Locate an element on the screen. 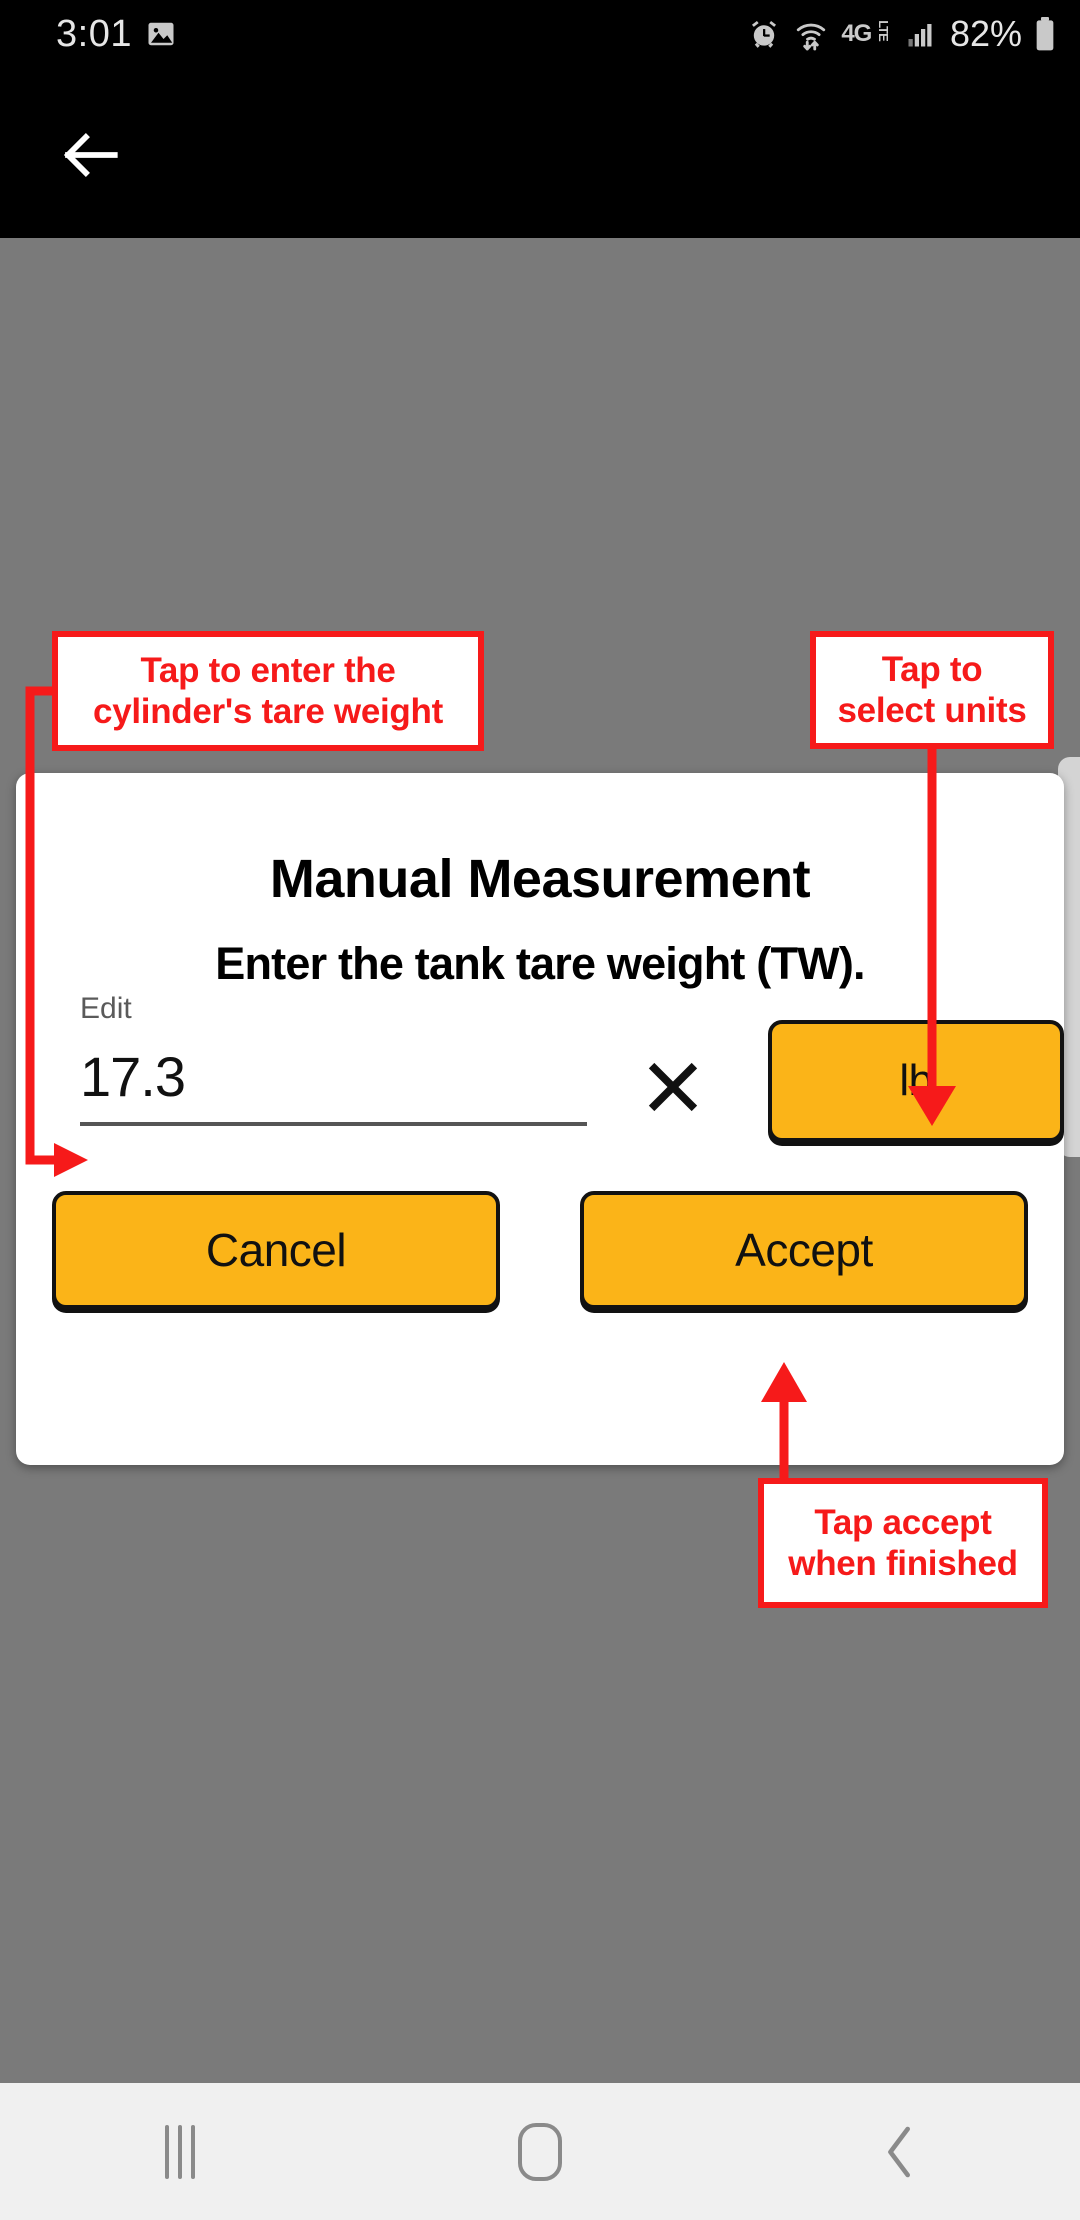  app-bar is located at coordinates (540, 153).